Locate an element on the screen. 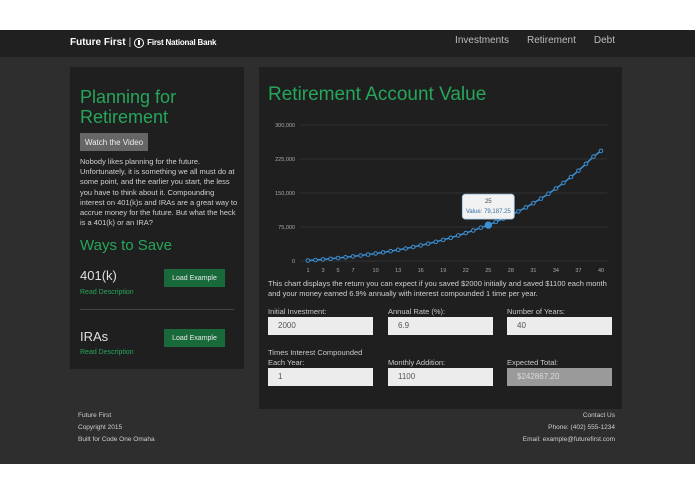 The height and width of the screenshot is (494, 695). bank-logo-icon is located at coordinates (139, 42).